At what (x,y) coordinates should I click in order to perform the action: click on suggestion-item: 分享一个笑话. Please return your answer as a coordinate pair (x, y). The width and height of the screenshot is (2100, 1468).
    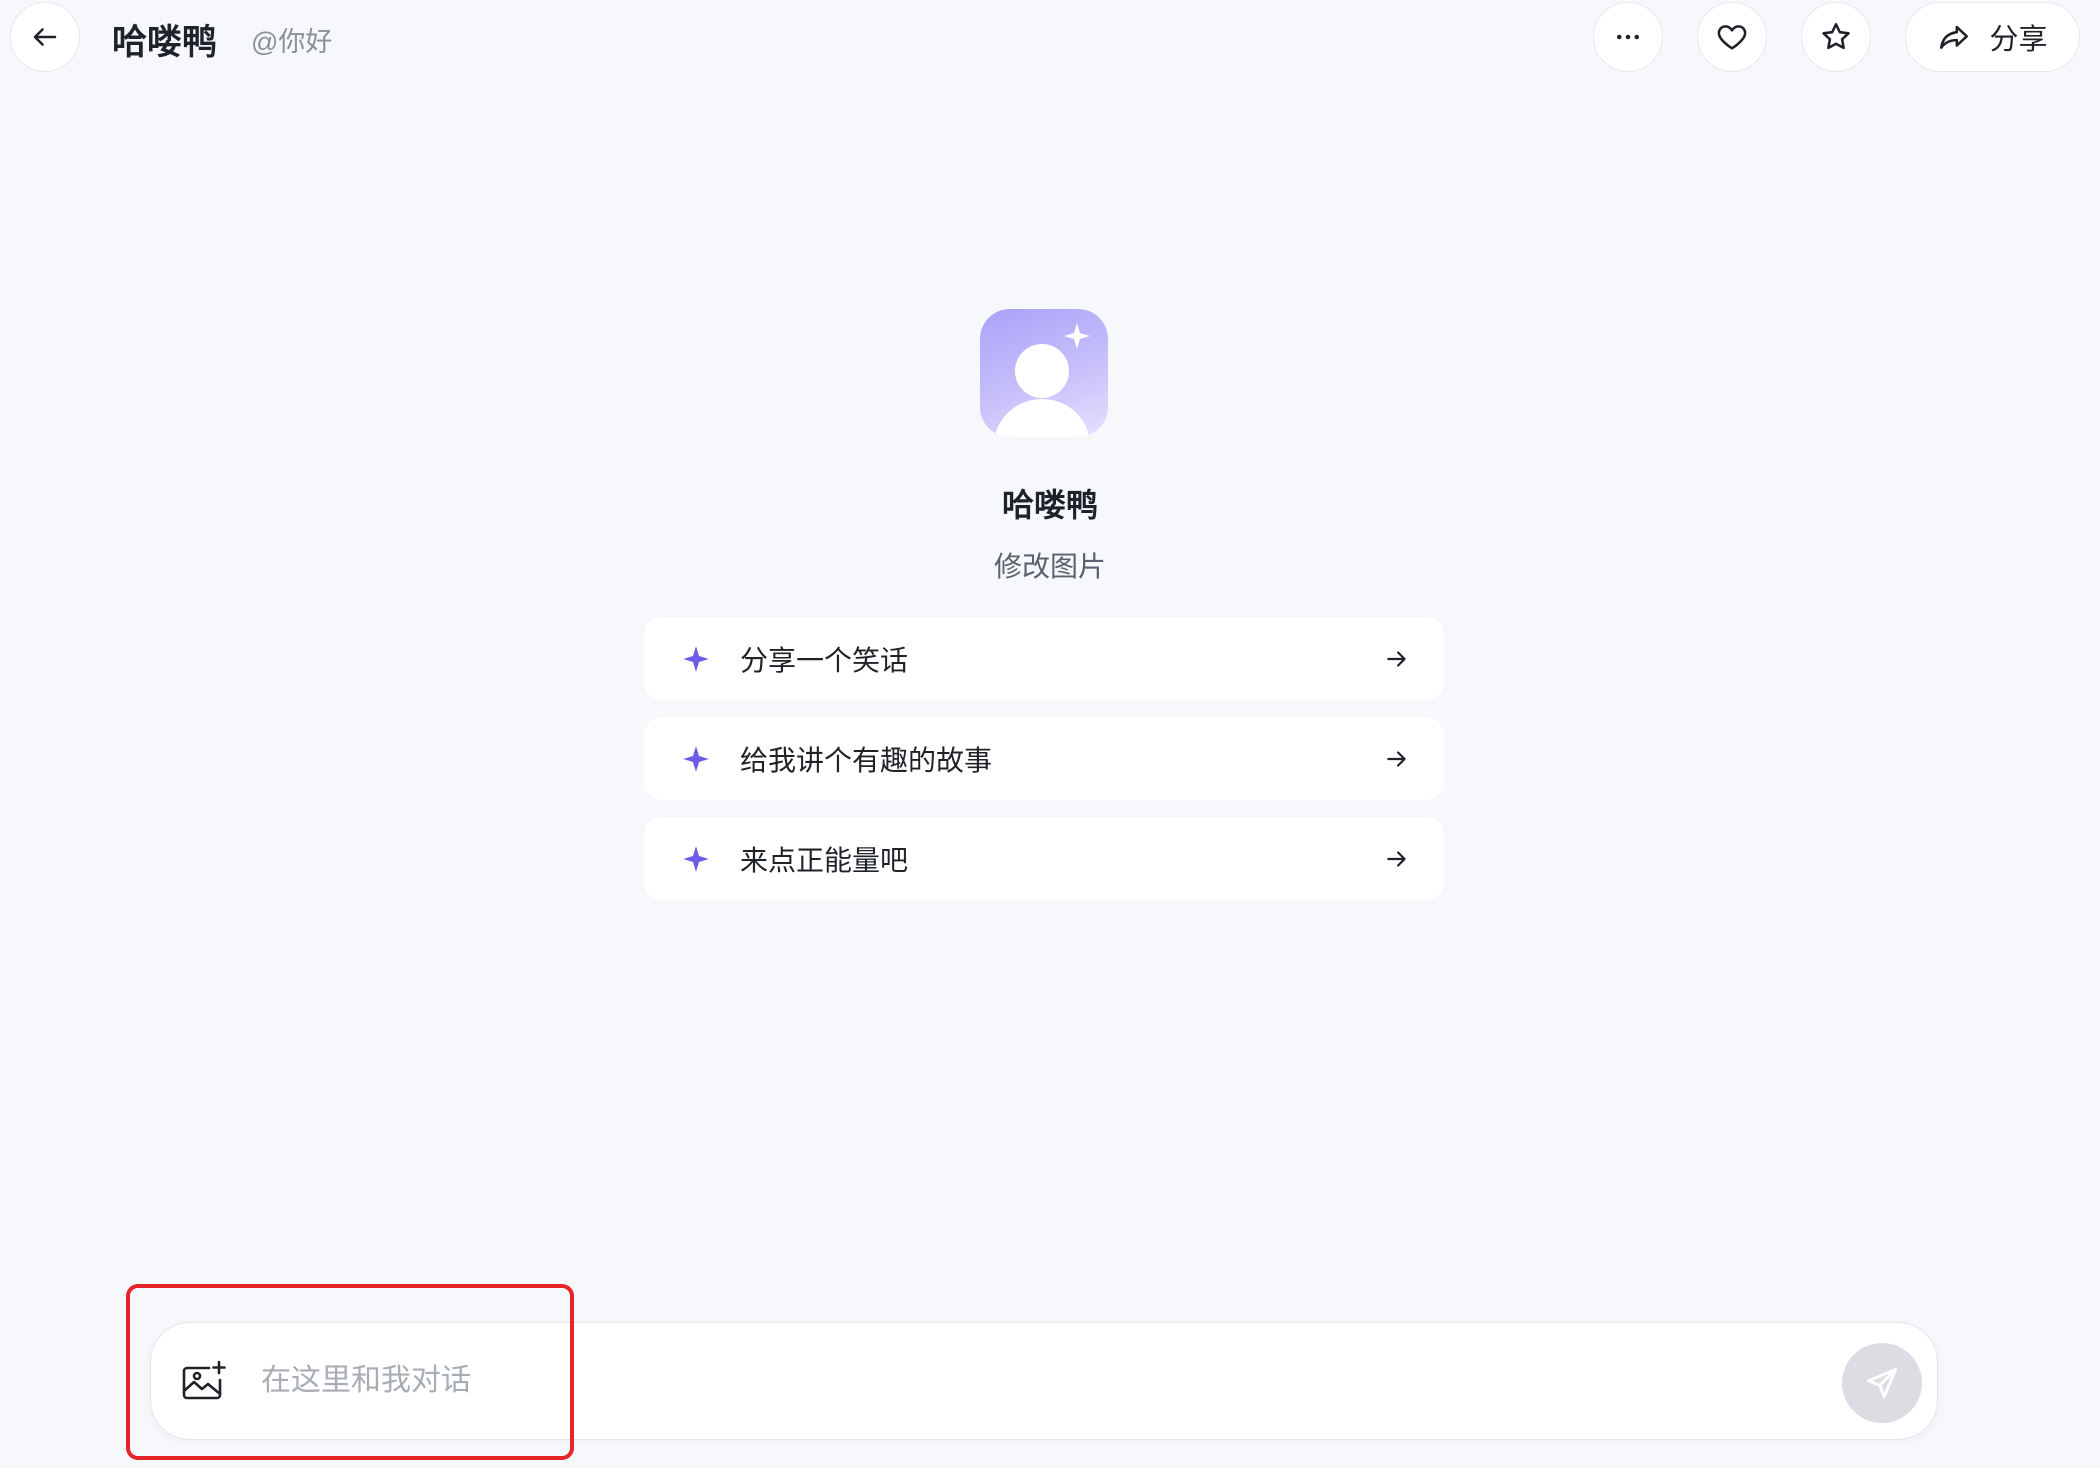
    Looking at the image, I should click on (1044, 658).